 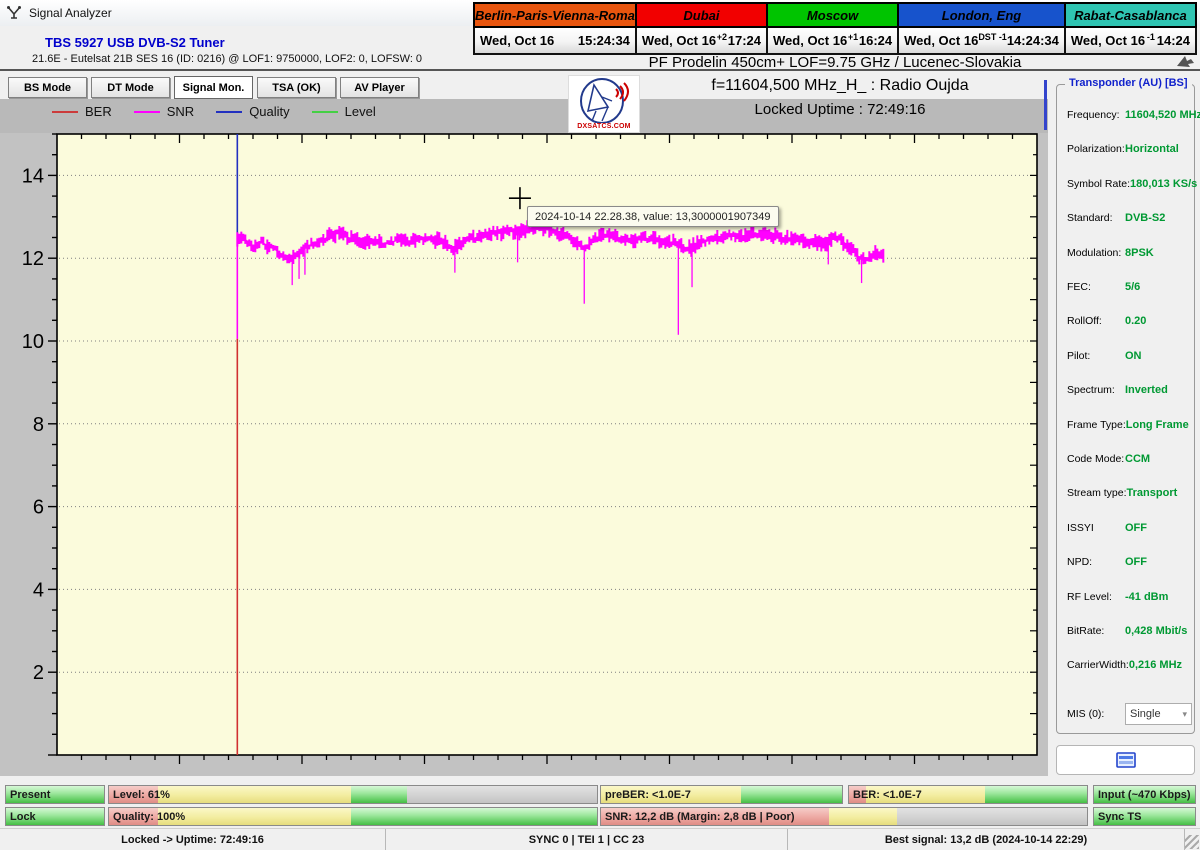 What do you see at coordinates (1192, 842) in the screenshot?
I see `resize-grip` at bounding box center [1192, 842].